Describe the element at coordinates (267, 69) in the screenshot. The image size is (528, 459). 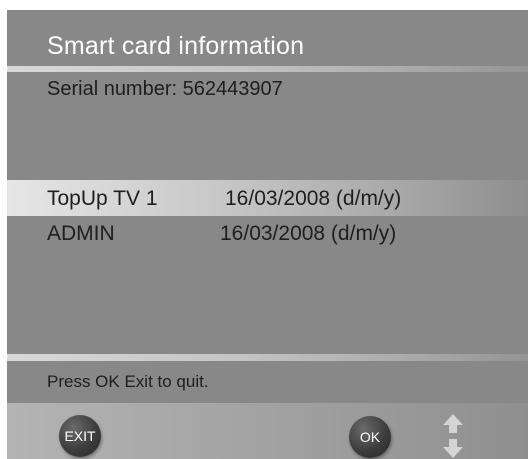
I see `title-separator` at that location.